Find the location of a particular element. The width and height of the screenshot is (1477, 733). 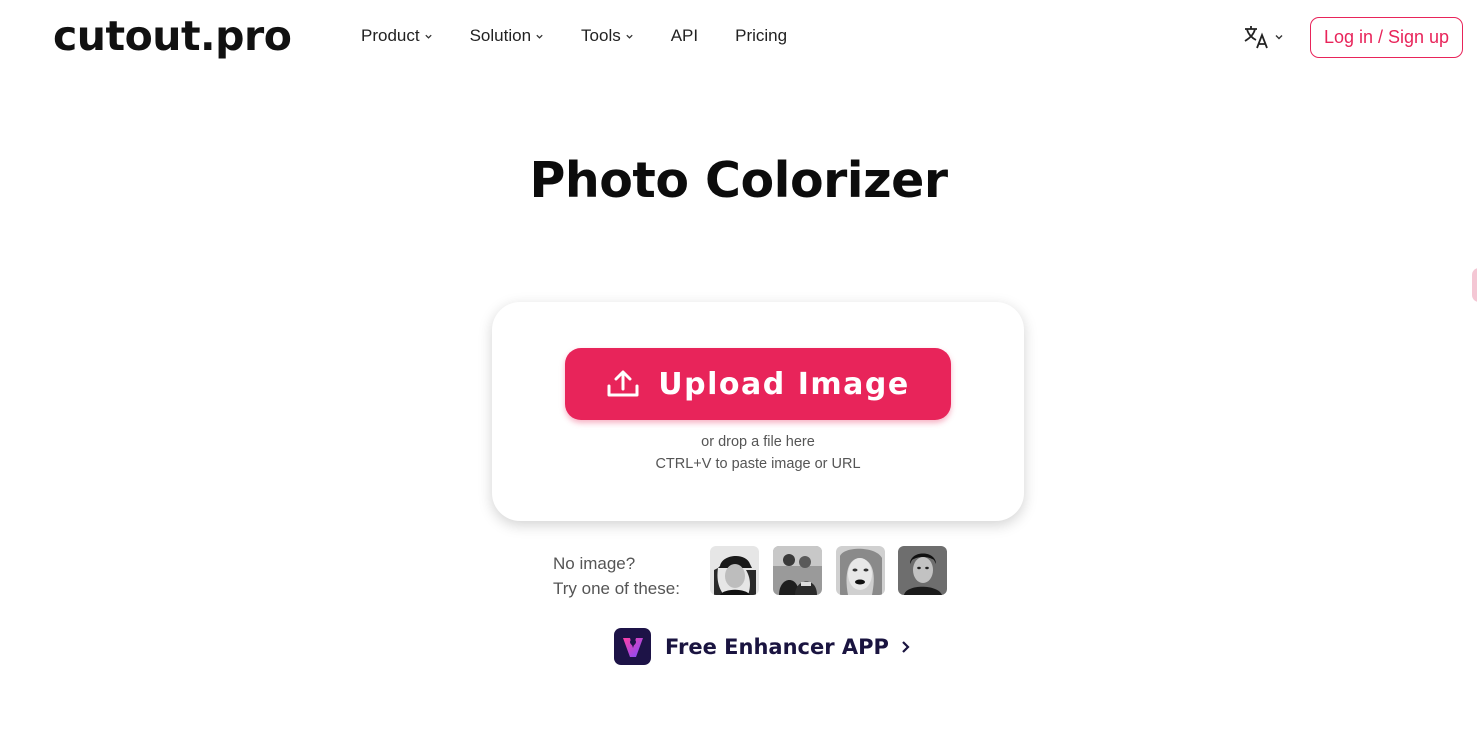

sample-image-couple-street is located at coordinates (797, 570).